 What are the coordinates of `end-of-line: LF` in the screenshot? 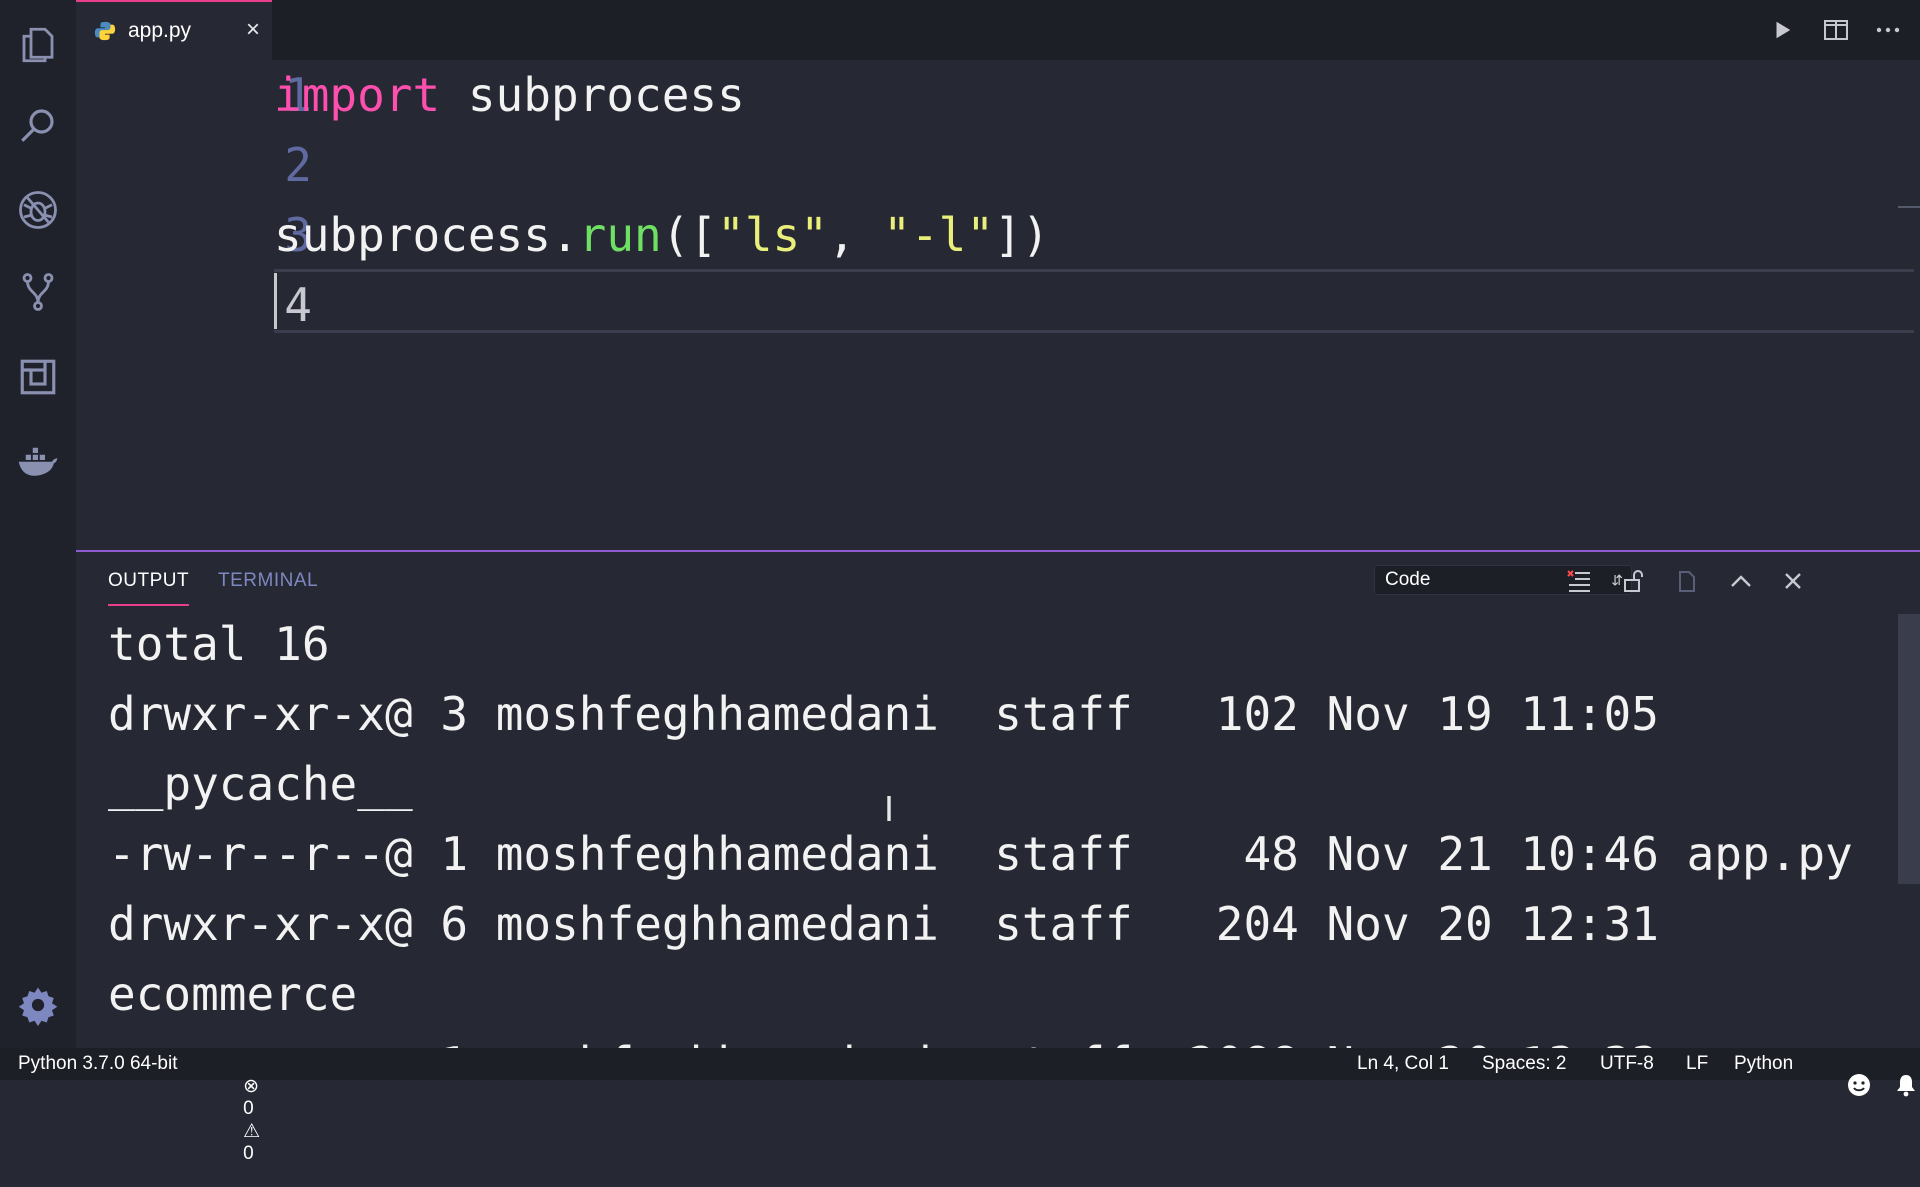 It's located at (1697, 1064).